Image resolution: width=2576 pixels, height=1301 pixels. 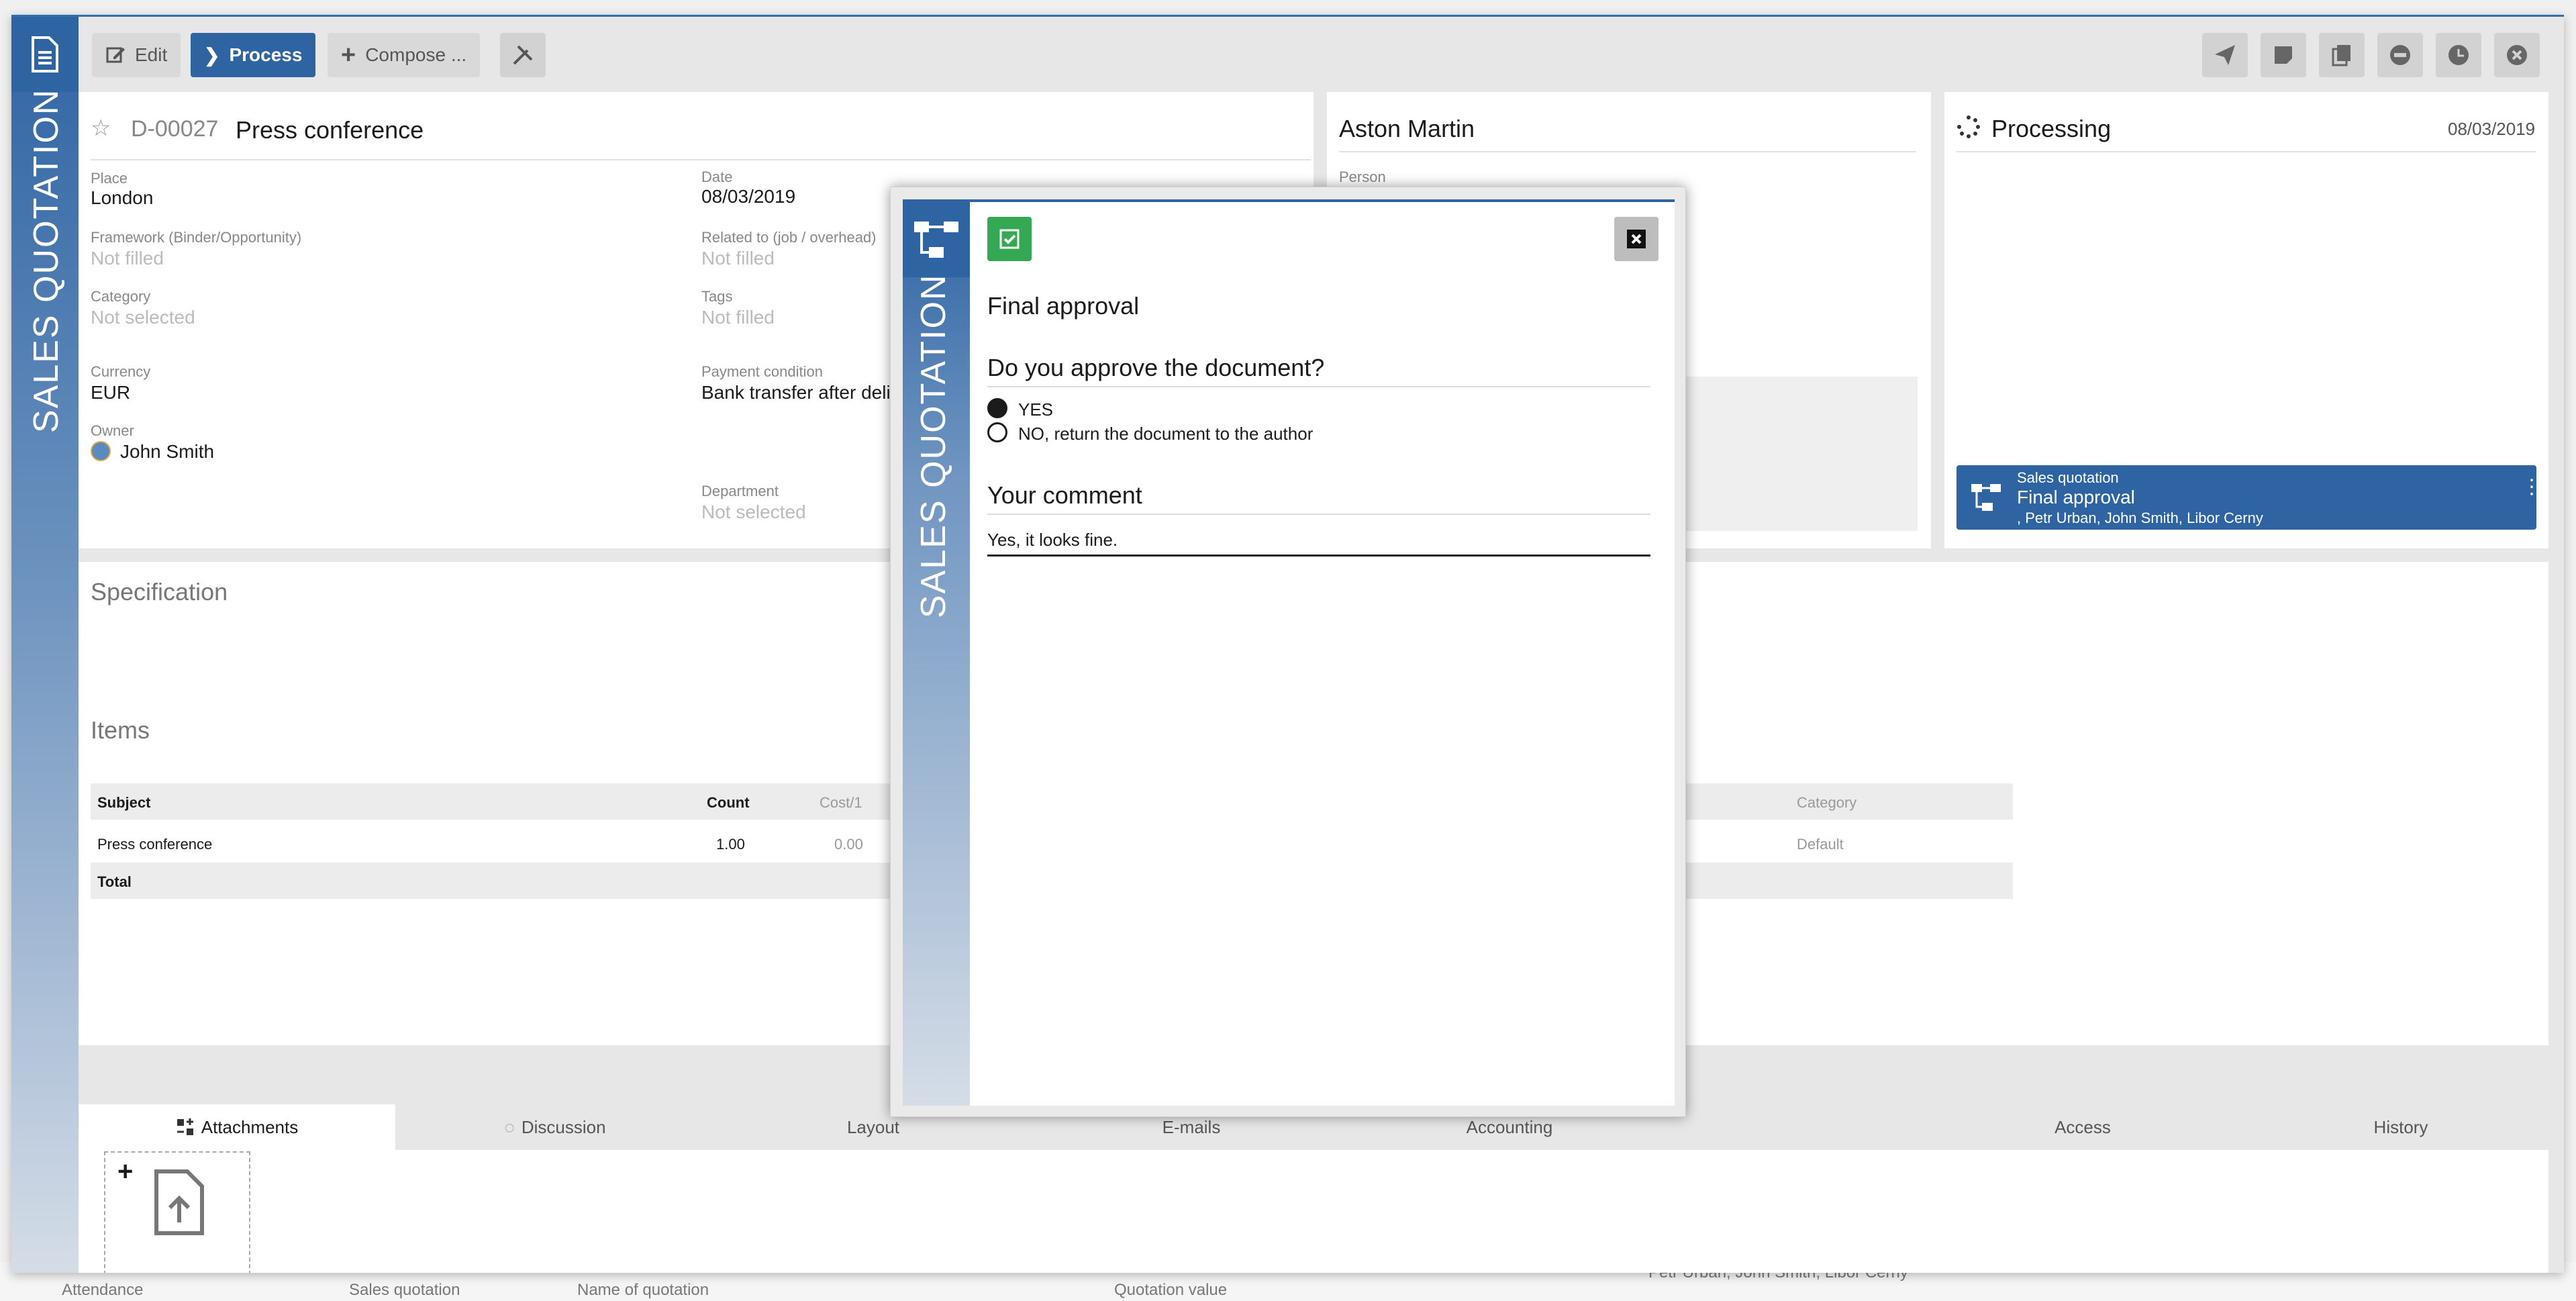 I want to click on check-icon, so click(x=1009, y=239).